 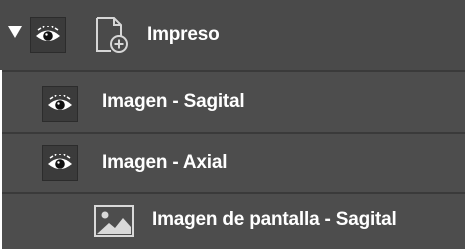 What do you see at coordinates (165, 162) in the screenshot?
I see `item-label: Imagen - Axial` at bounding box center [165, 162].